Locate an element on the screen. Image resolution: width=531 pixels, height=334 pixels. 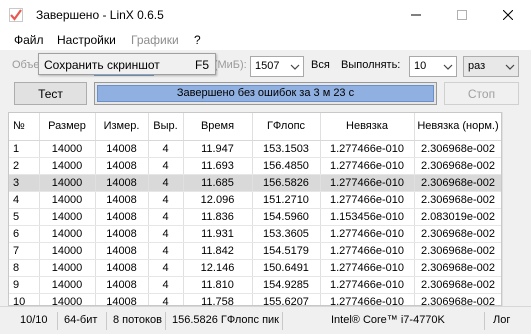
menu-file: Файл is located at coordinates (29, 40).